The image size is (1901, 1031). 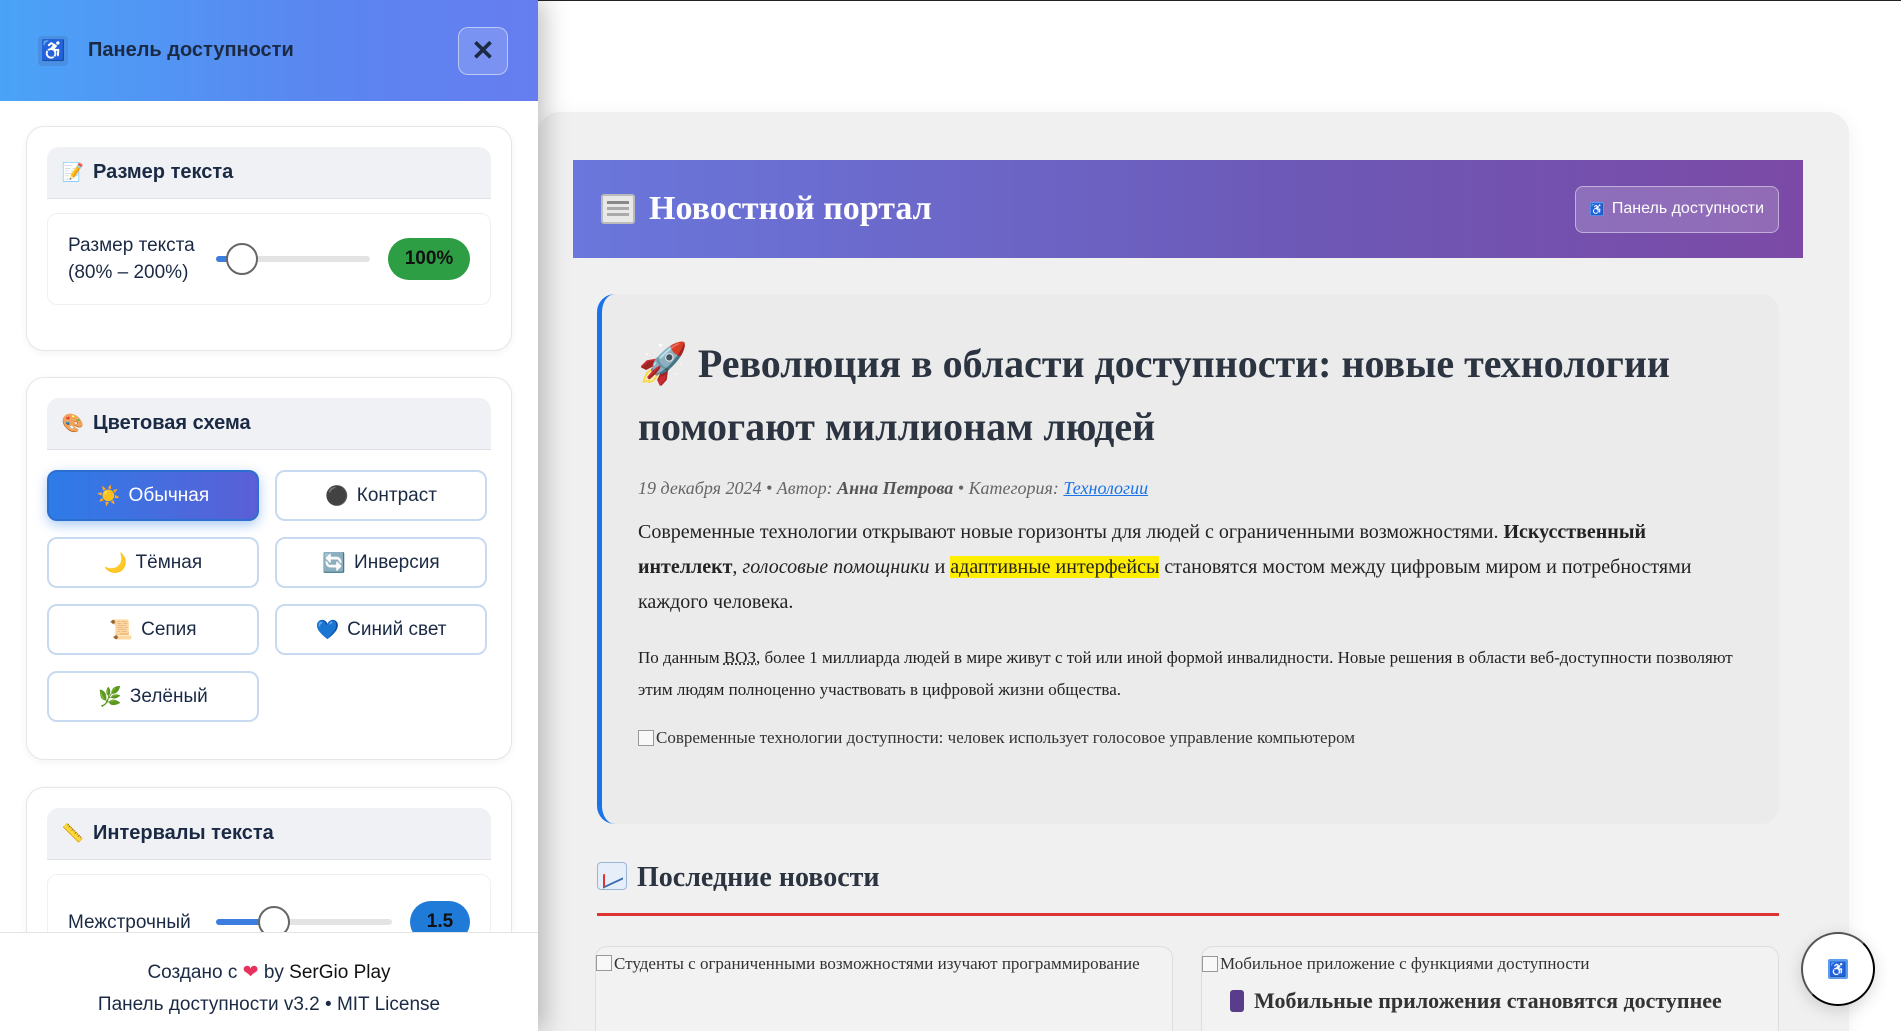 What do you see at coordinates (790, 208) in the screenshot?
I see `site-title-text: Новостной портал` at bounding box center [790, 208].